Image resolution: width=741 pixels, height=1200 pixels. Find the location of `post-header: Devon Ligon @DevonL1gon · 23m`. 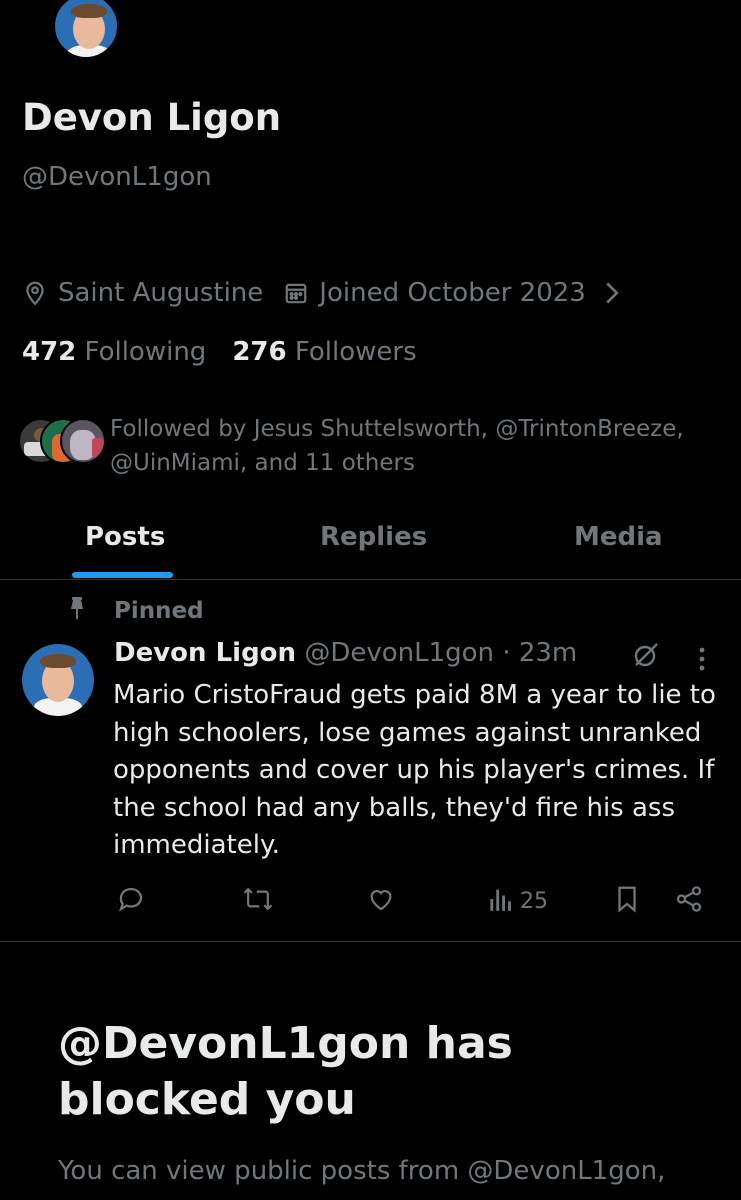

post-header: Devon Ligon @DevonL1gon · 23m is located at coordinates (345, 653).